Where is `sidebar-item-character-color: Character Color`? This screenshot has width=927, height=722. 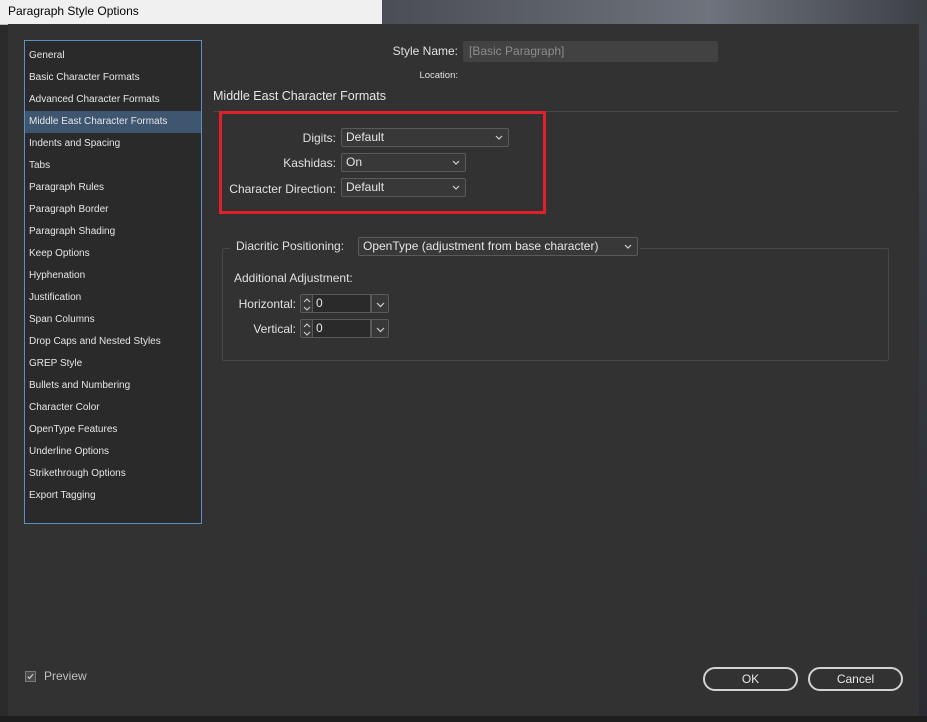
sidebar-item-character-color: Character Color is located at coordinates (113, 408).